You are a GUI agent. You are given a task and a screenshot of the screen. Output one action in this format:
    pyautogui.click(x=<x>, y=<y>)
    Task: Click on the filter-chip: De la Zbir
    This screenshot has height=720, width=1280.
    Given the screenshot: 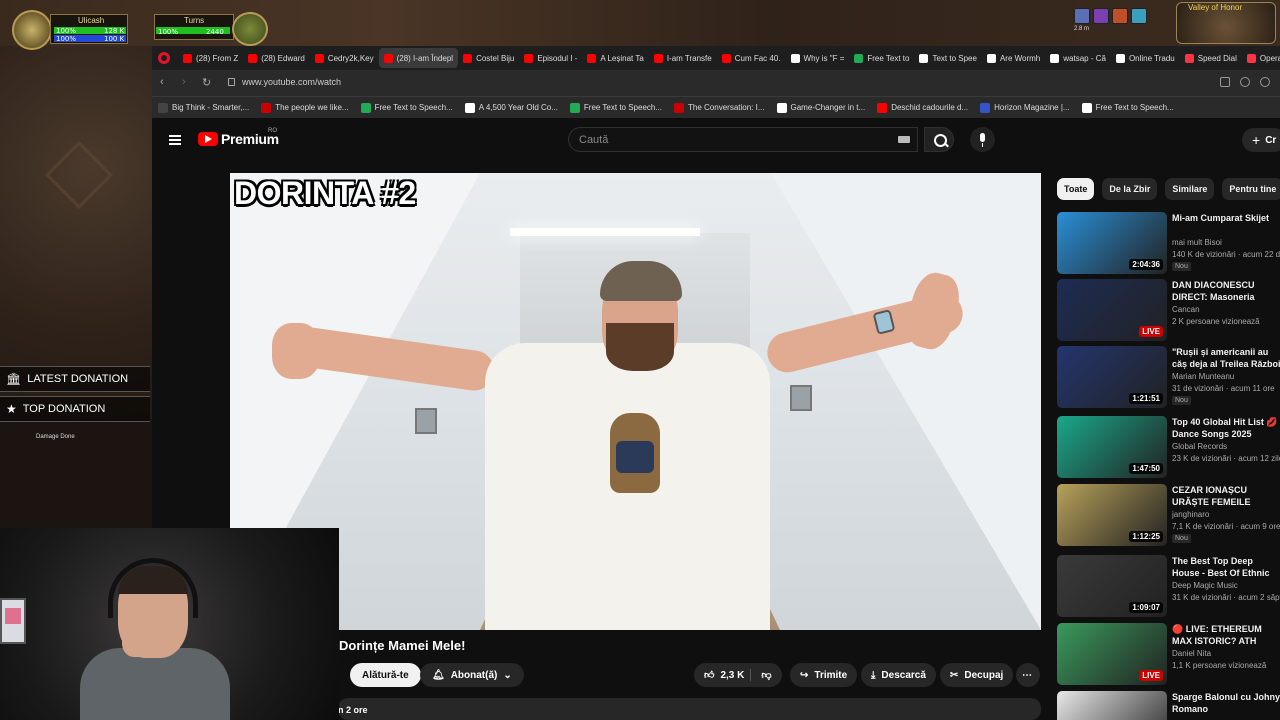 What is the action you would take?
    pyautogui.click(x=1130, y=189)
    